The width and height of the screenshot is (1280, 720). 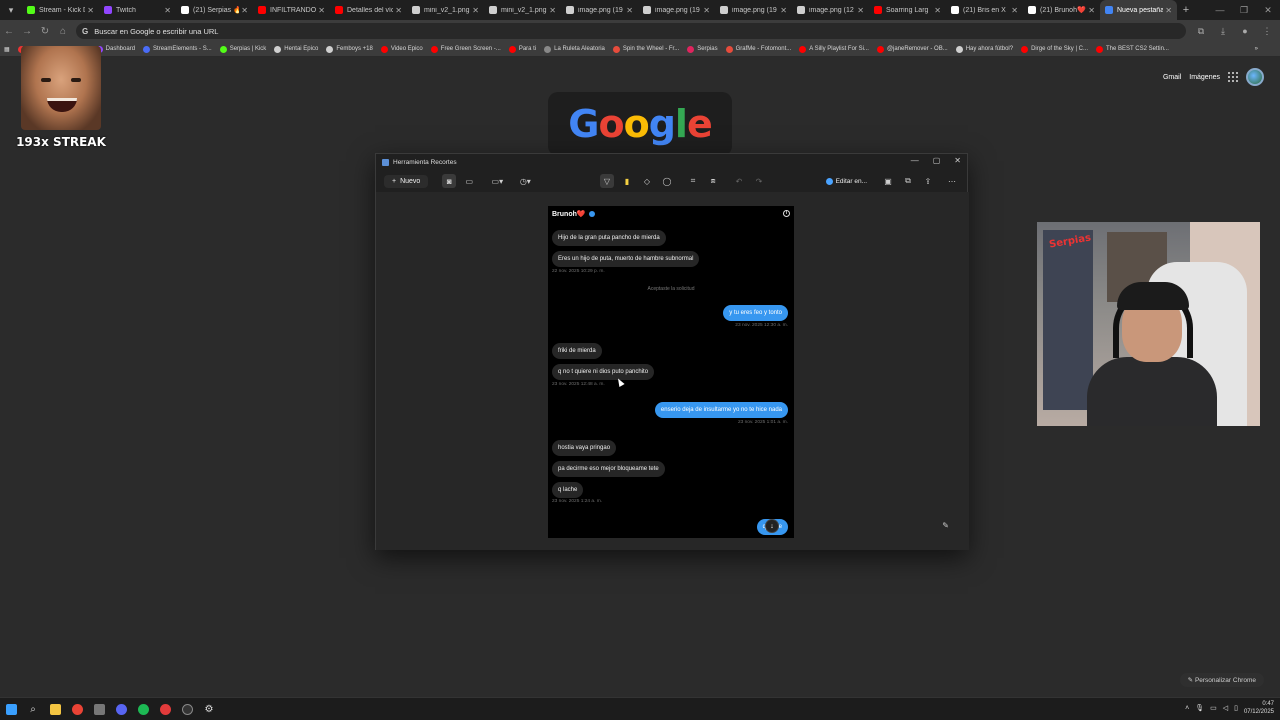 I want to click on tray-overflow-icon: ˄, so click(x=1187, y=708).